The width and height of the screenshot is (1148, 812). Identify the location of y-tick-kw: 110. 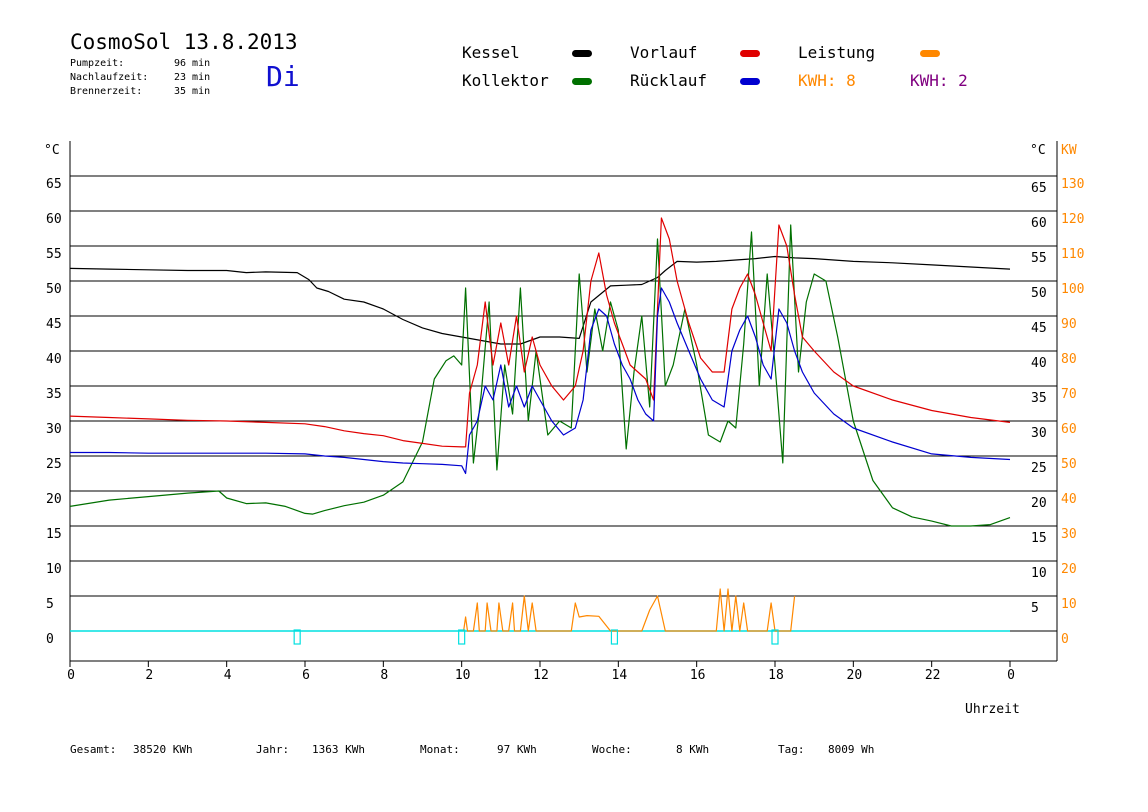
(1072, 254).